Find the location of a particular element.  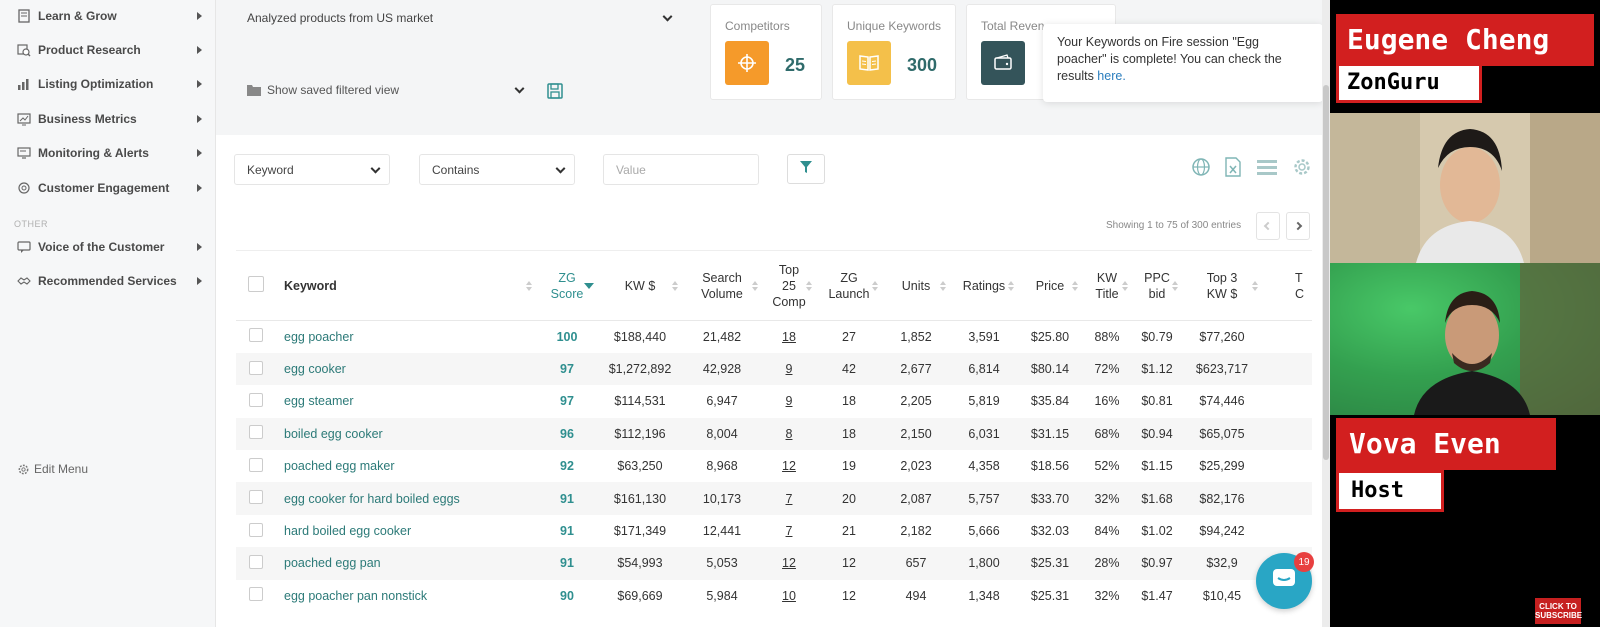

save-icon is located at coordinates (555, 91).